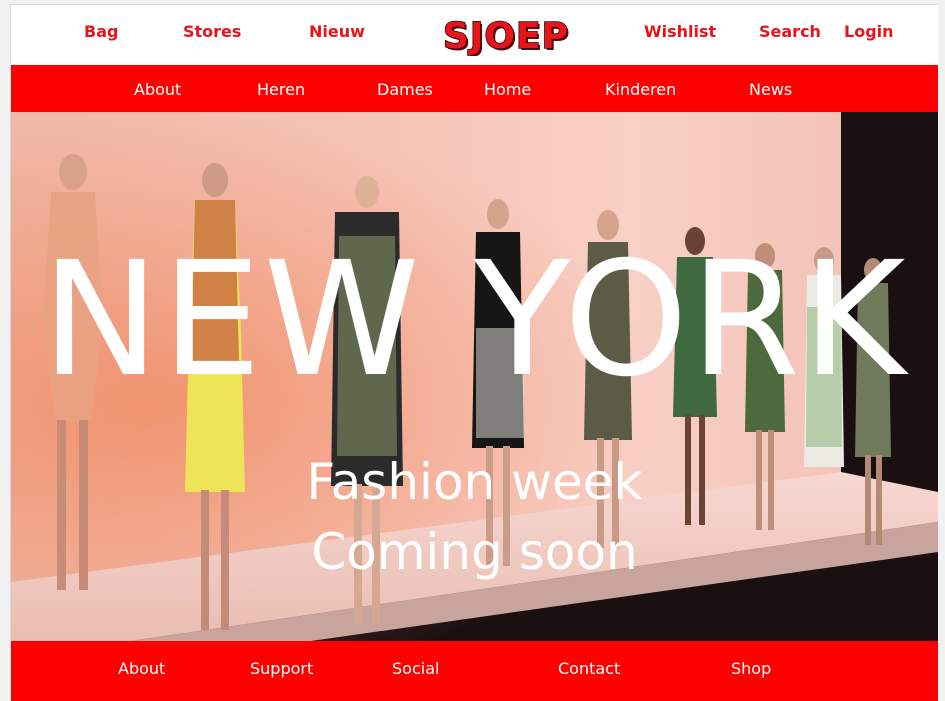  I want to click on main-navigation: About Heren Dames Home Kinderen News, so click(474, 88).